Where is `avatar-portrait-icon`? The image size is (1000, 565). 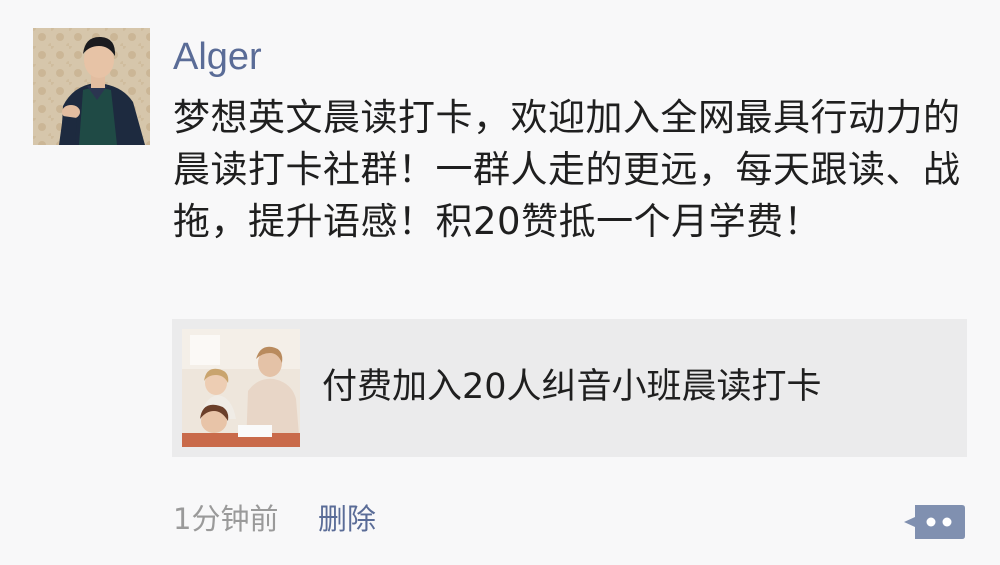
avatar-portrait-icon is located at coordinates (91, 86).